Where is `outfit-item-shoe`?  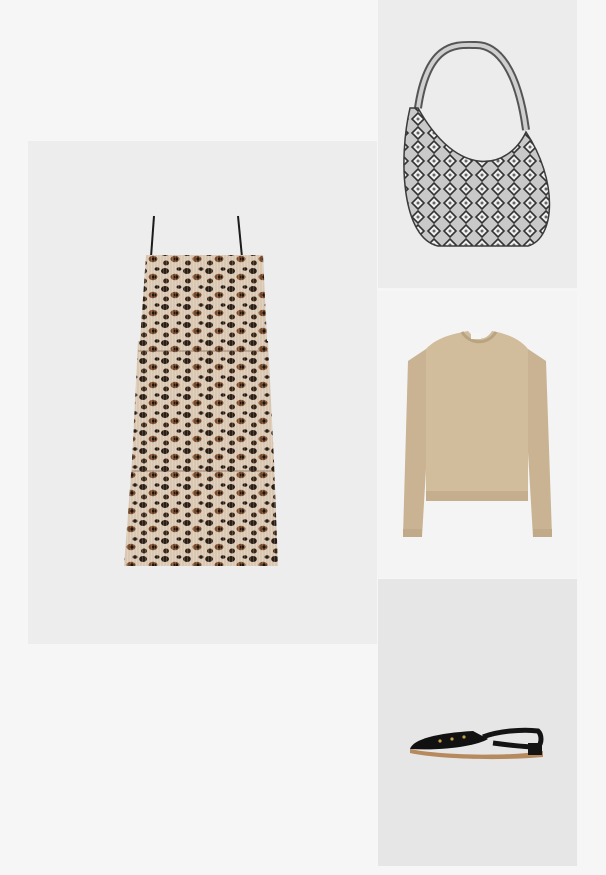 outfit-item-shoe is located at coordinates (477, 722).